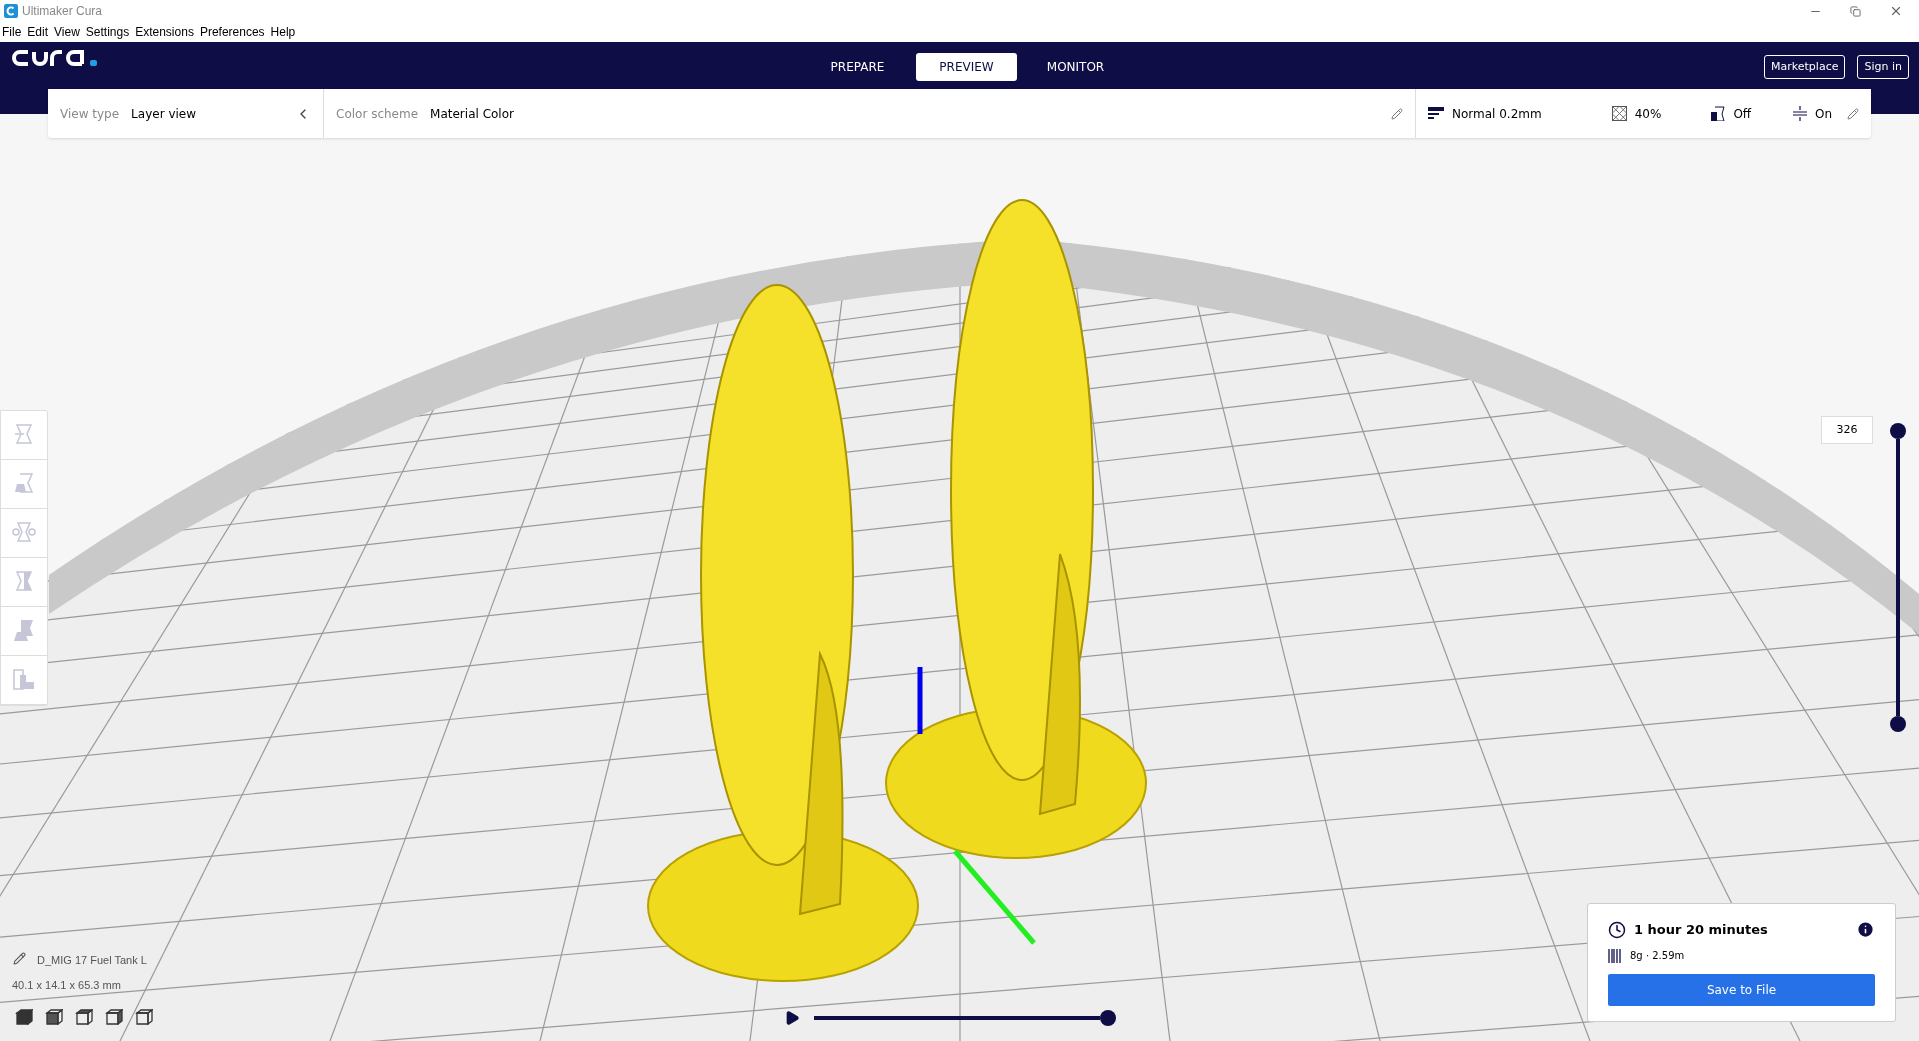  What do you see at coordinates (377, 114) in the screenshot?
I see `color-scheme-label: Color scheme` at bounding box center [377, 114].